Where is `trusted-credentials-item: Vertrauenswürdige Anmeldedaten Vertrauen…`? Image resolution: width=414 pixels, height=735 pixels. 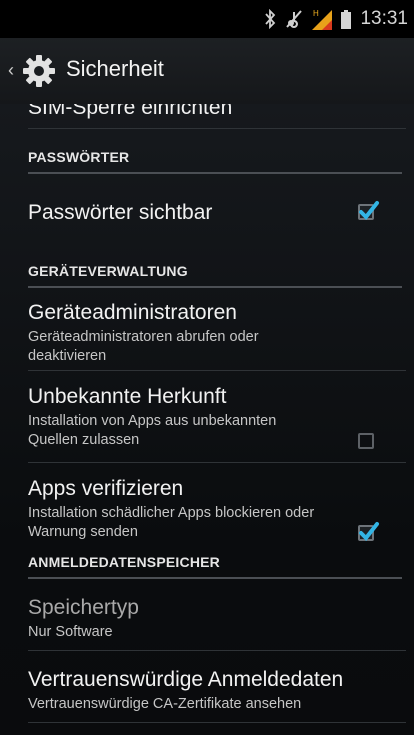
trusted-credentials-item: Vertrauenswürdige Anmeldedaten Vertrauen… is located at coordinates (217, 691).